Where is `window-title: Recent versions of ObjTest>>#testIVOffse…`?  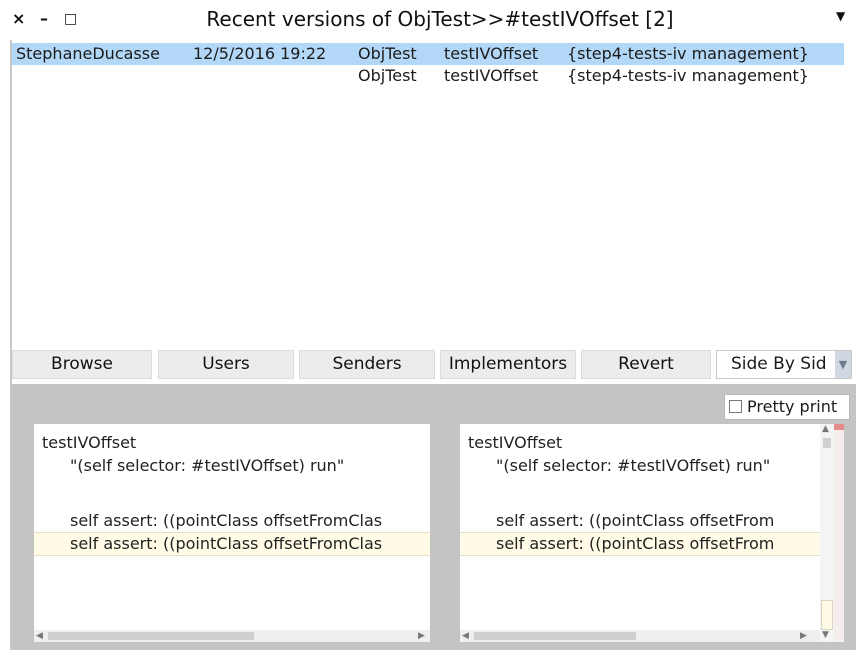 window-title: Recent versions of ObjTest>>#testIVOffse… is located at coordinates (440, 19).